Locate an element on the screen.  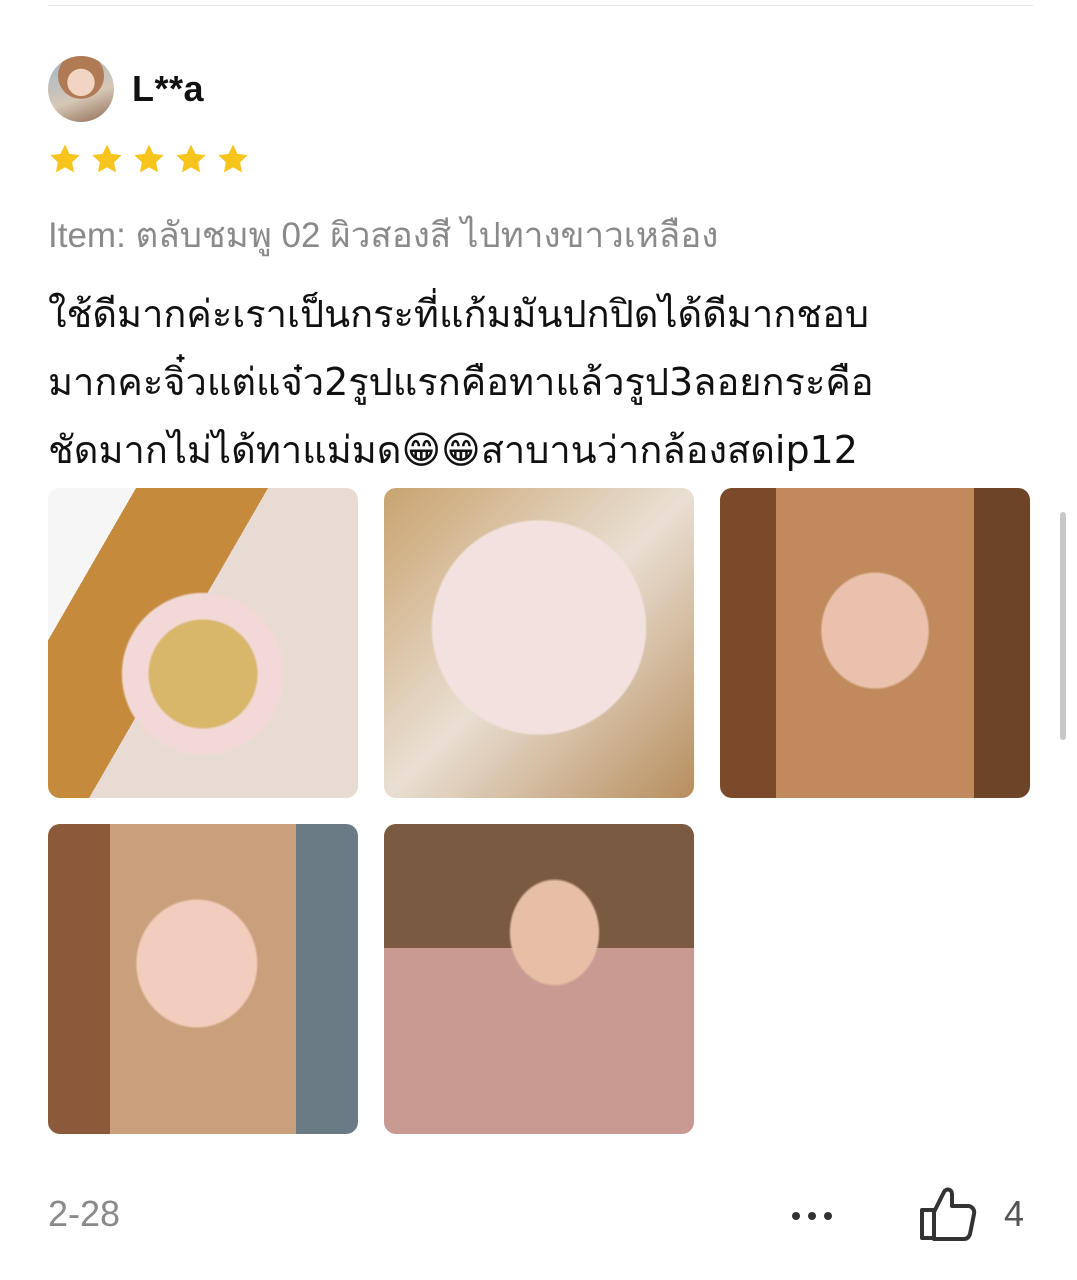
scrollbar is located at coordinates (1063, 626).